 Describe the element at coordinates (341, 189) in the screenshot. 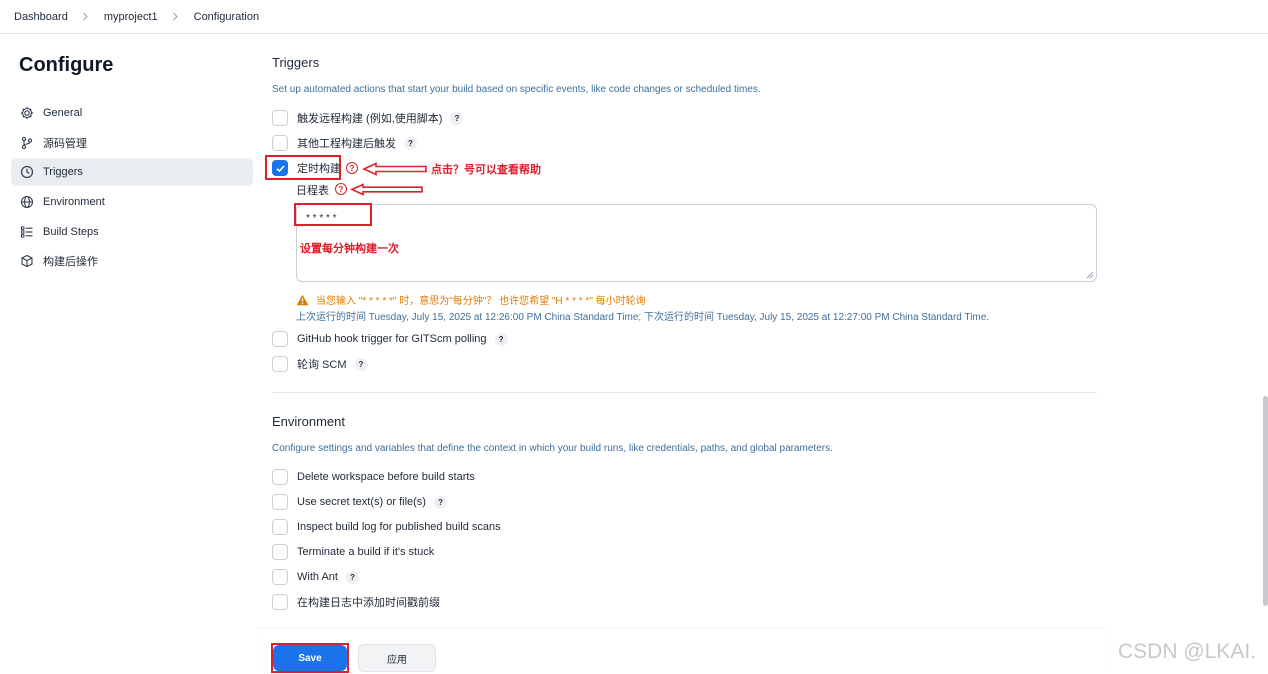

I see `help-icon-schedule: ?` at that location.